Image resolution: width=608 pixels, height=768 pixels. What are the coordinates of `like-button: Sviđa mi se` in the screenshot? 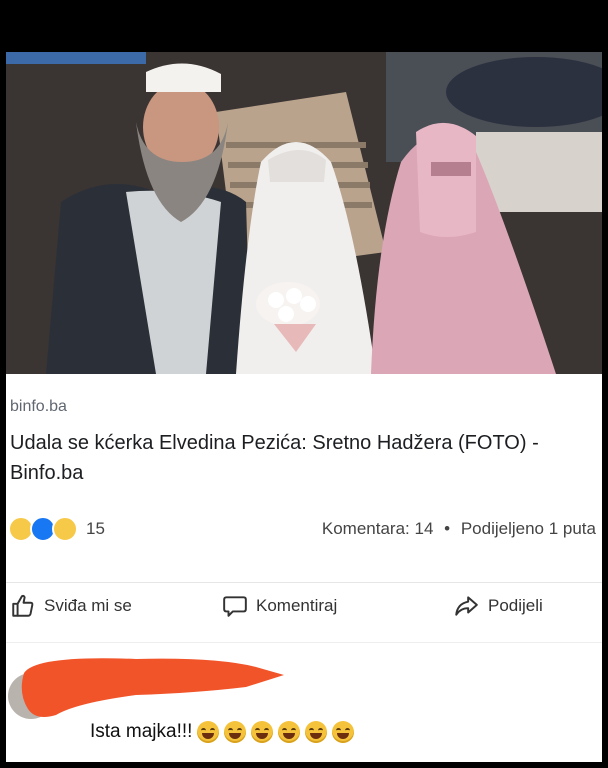 It's located at (71, 606).